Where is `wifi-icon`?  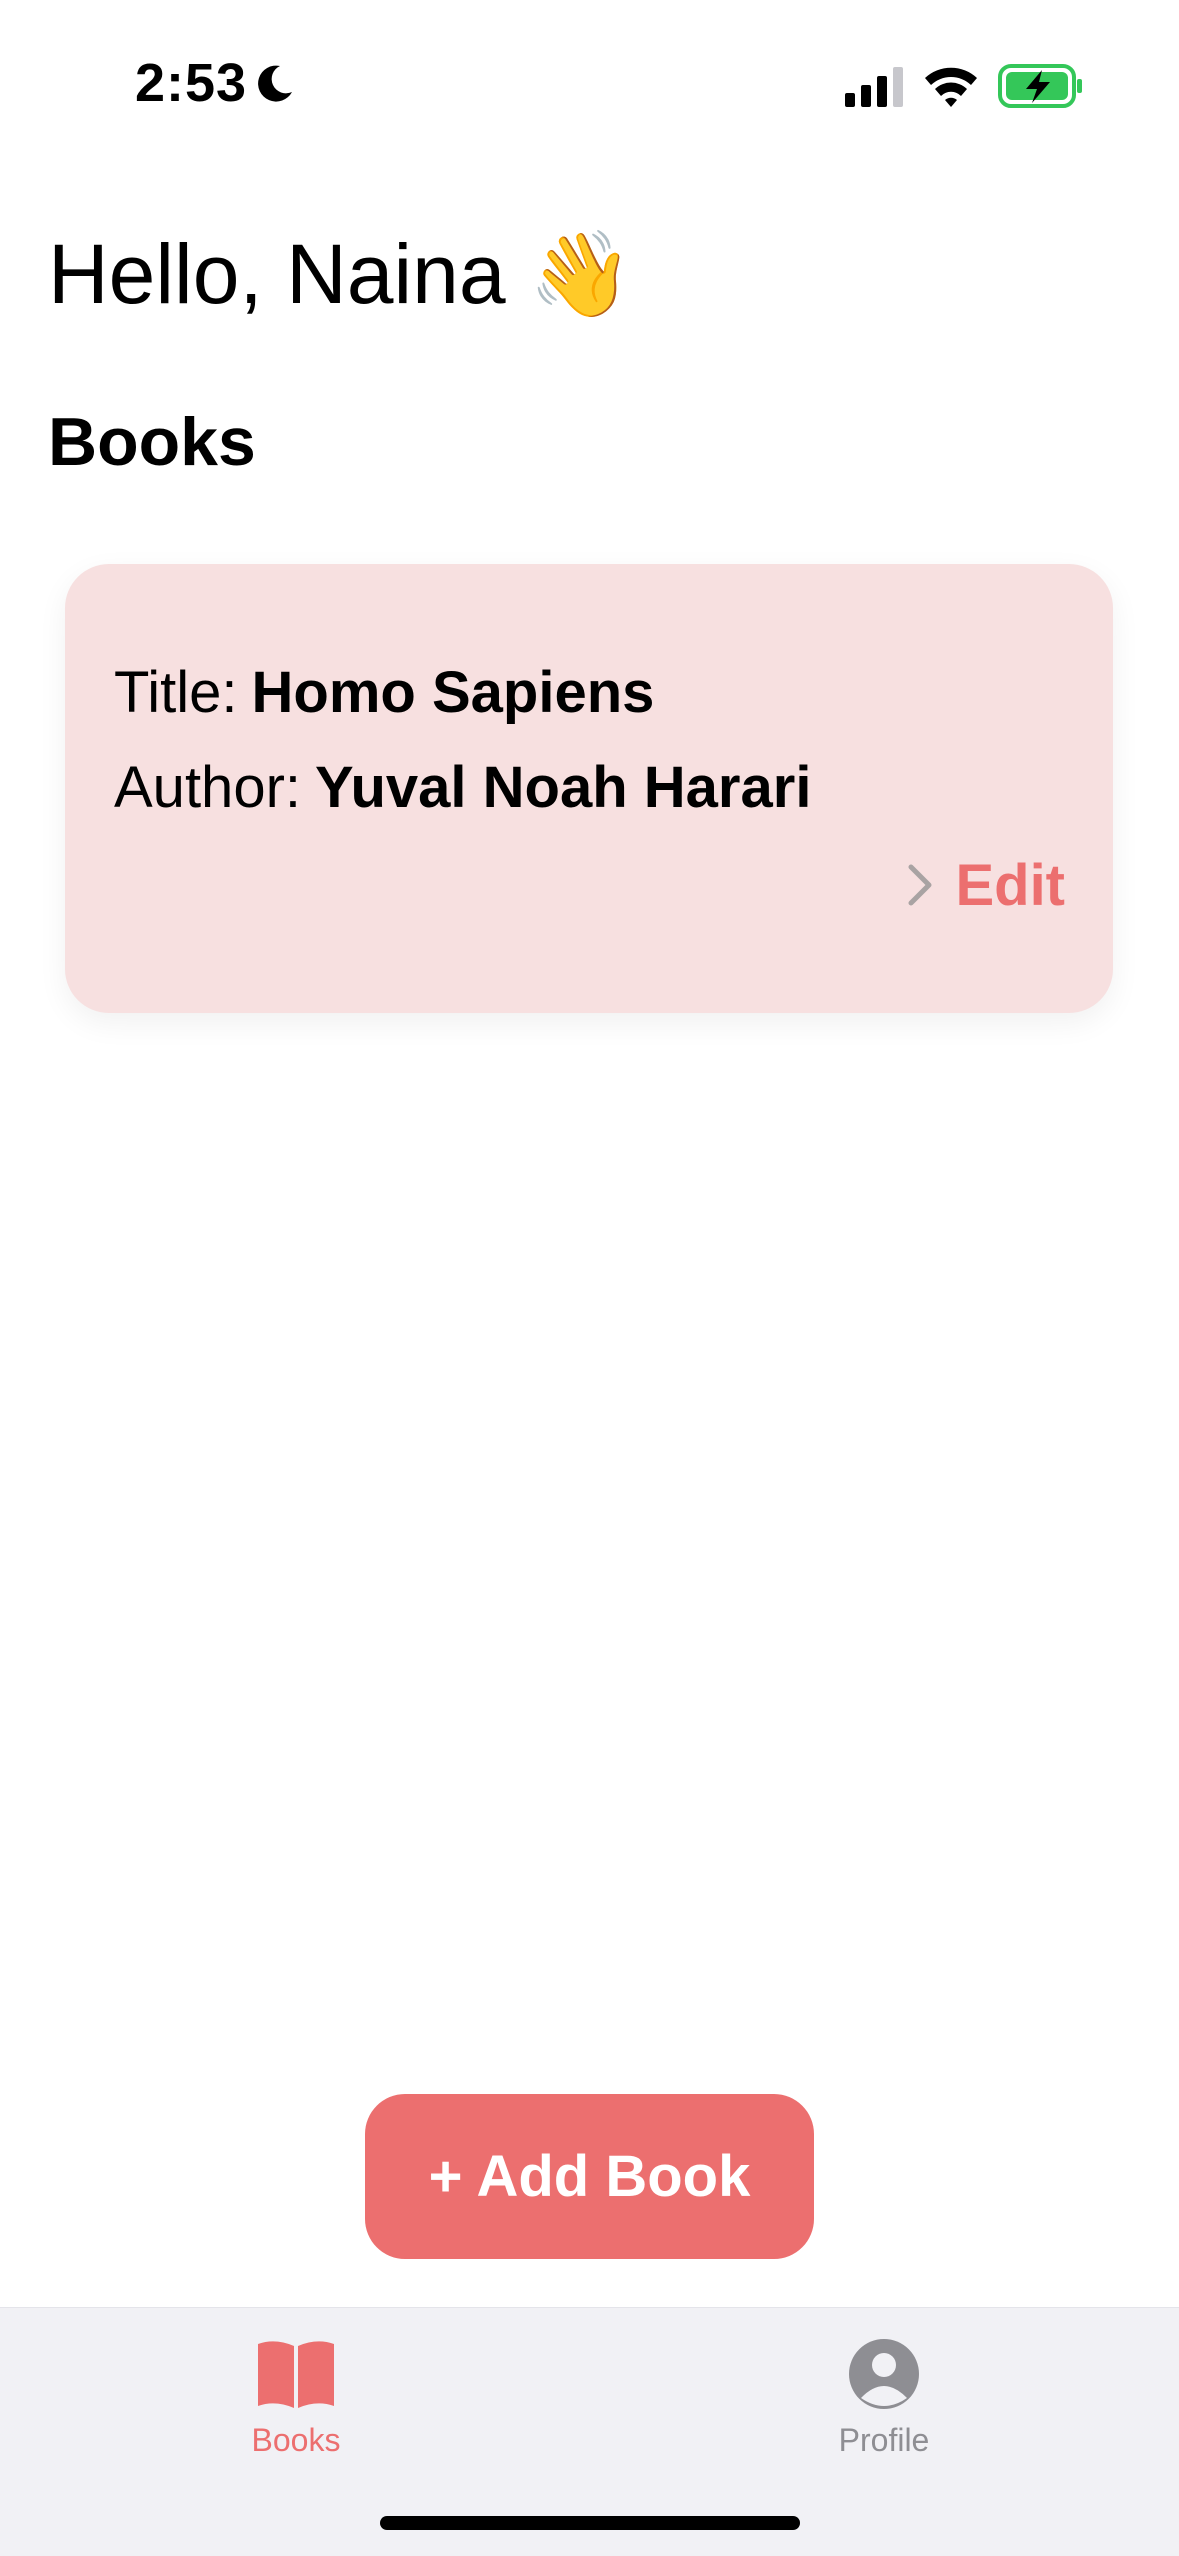
wifi-icon is located at coordinates (951, 87).